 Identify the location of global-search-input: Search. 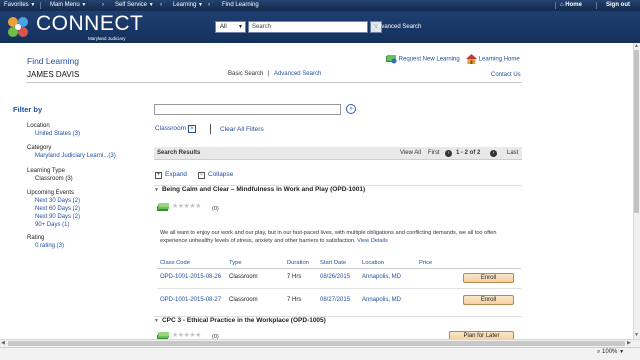
(308, 27).